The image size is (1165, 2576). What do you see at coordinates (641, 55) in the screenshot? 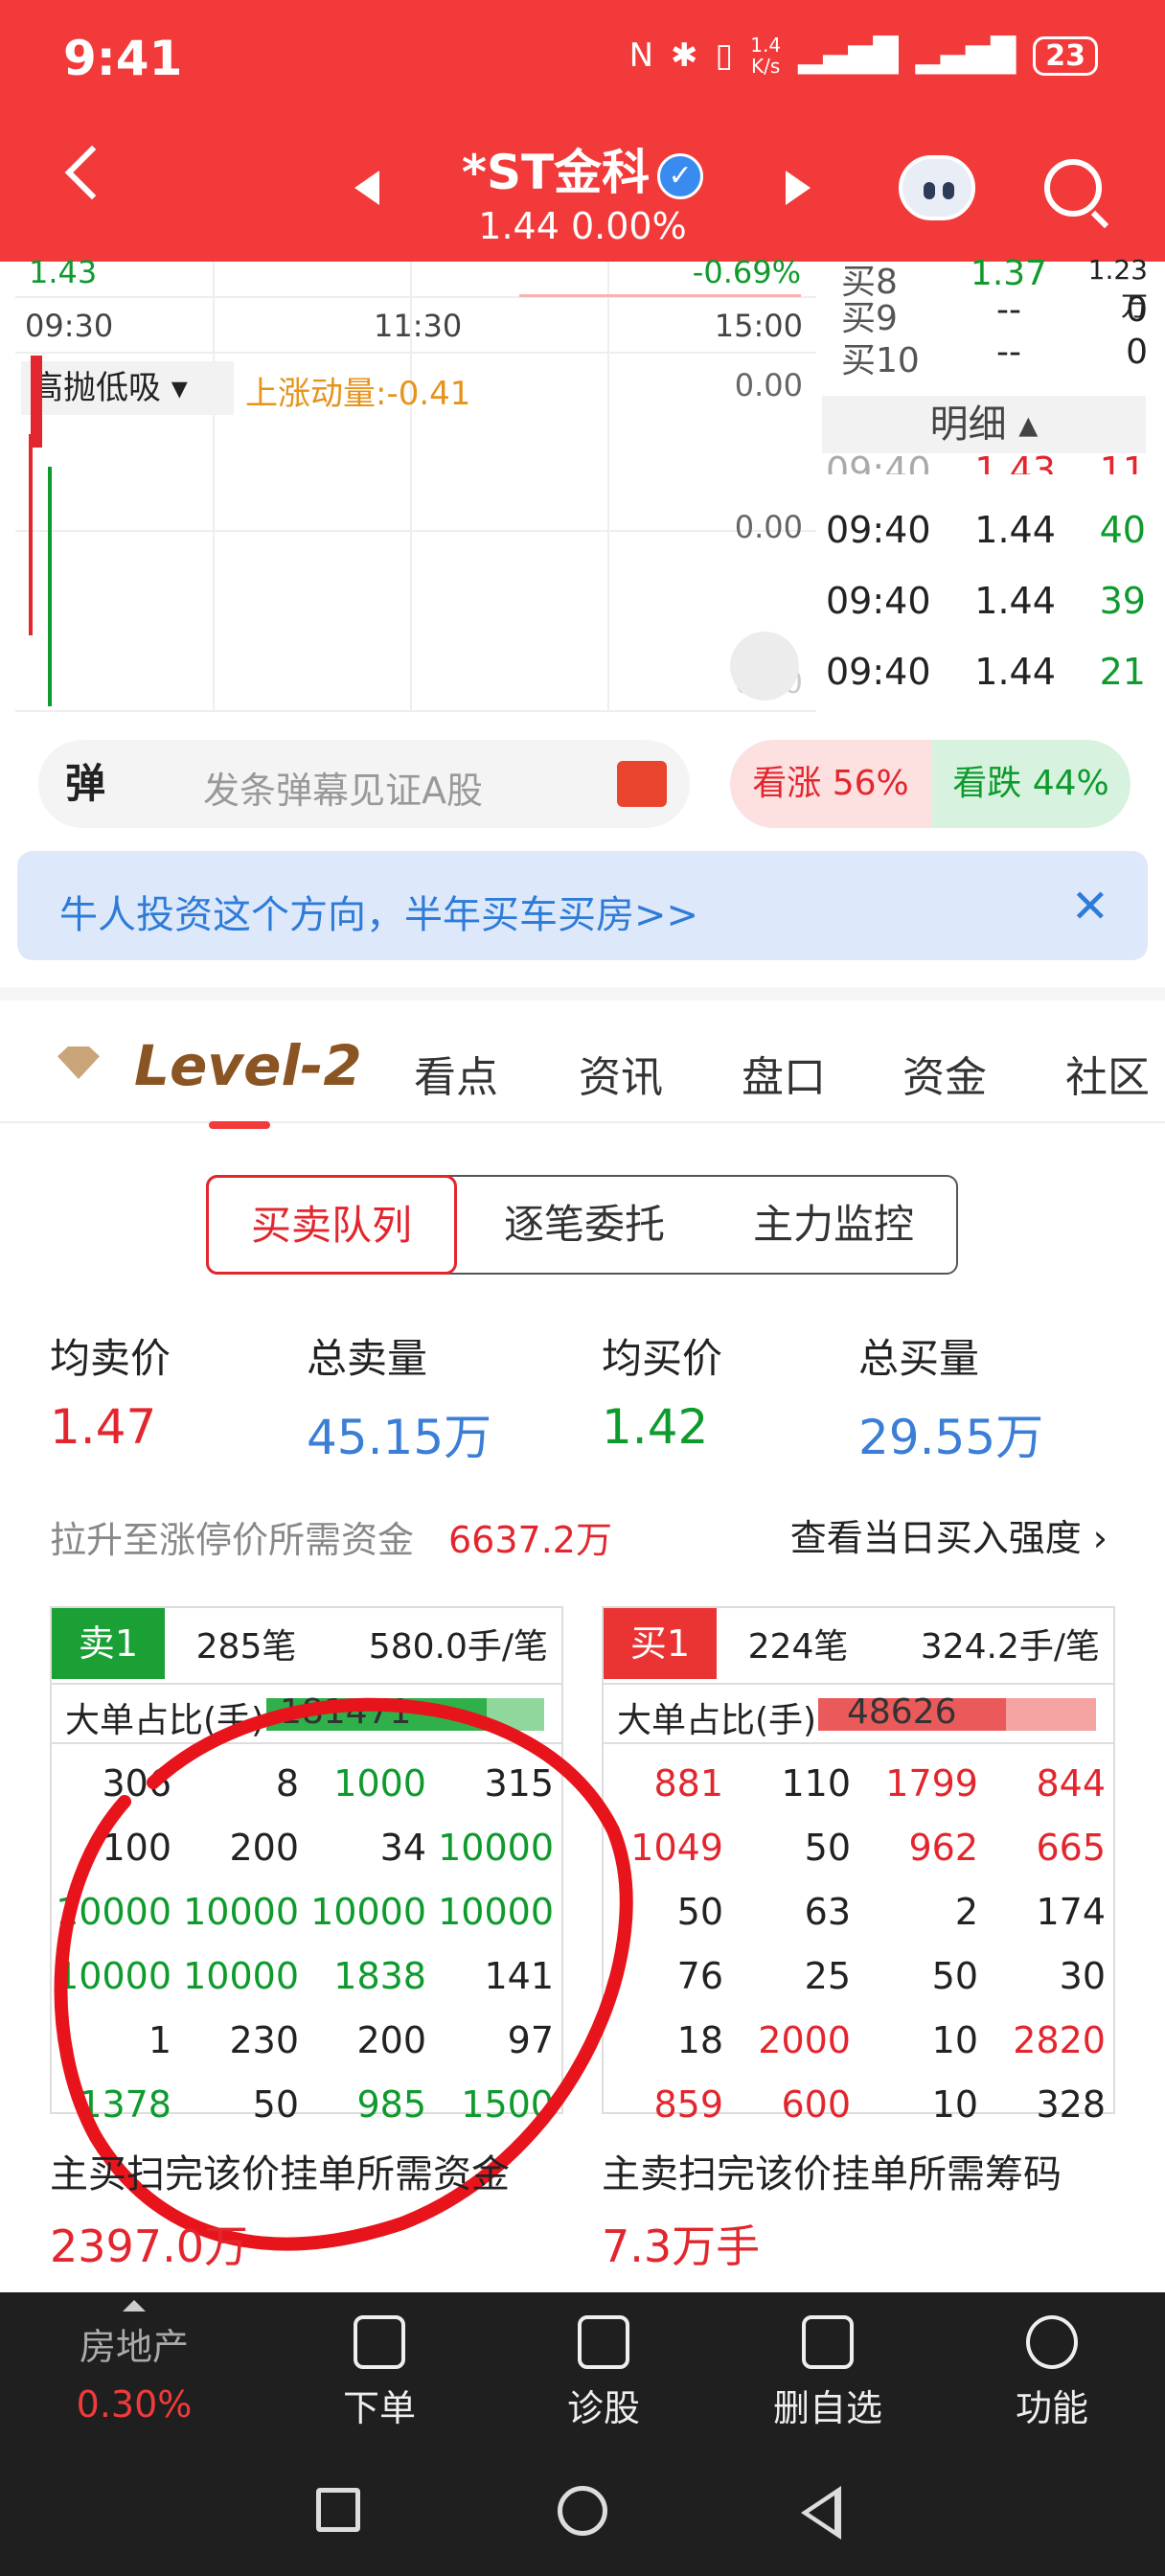
I see `nfc-icon: N` at bounding box center [641, 55].